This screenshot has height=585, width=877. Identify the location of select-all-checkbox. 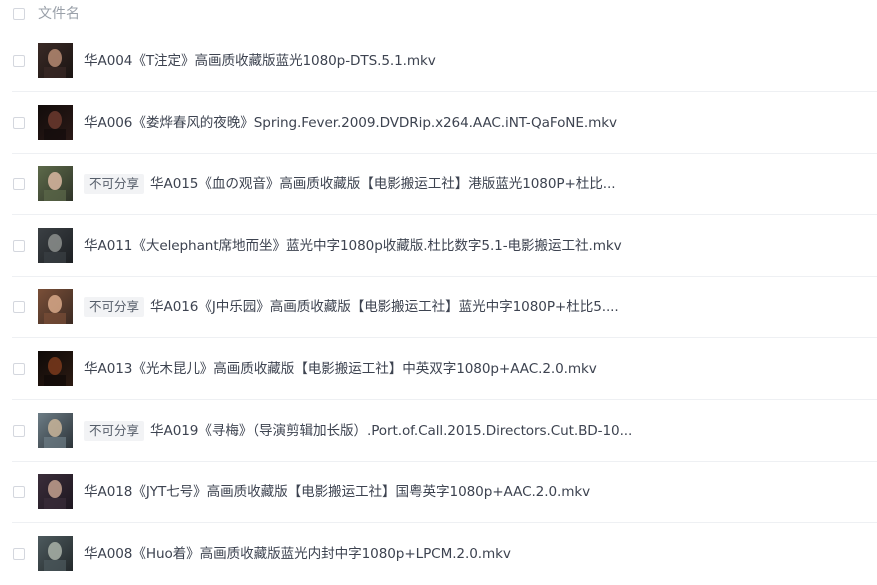
(19, 14).